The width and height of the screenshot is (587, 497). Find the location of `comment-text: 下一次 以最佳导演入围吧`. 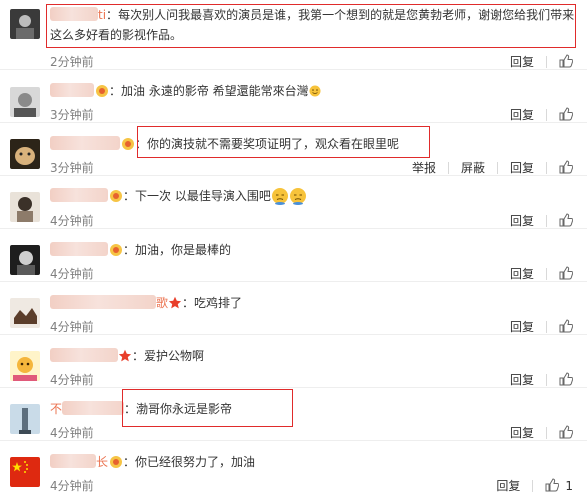

comment-text: 下一次 以最佳导演入围吧 is located at coordinates (203, 196).